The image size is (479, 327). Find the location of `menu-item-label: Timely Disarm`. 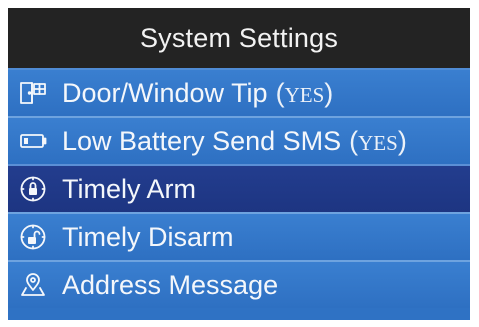

menu-item-label: Timely Disarm is located at coordinates (148, 236).